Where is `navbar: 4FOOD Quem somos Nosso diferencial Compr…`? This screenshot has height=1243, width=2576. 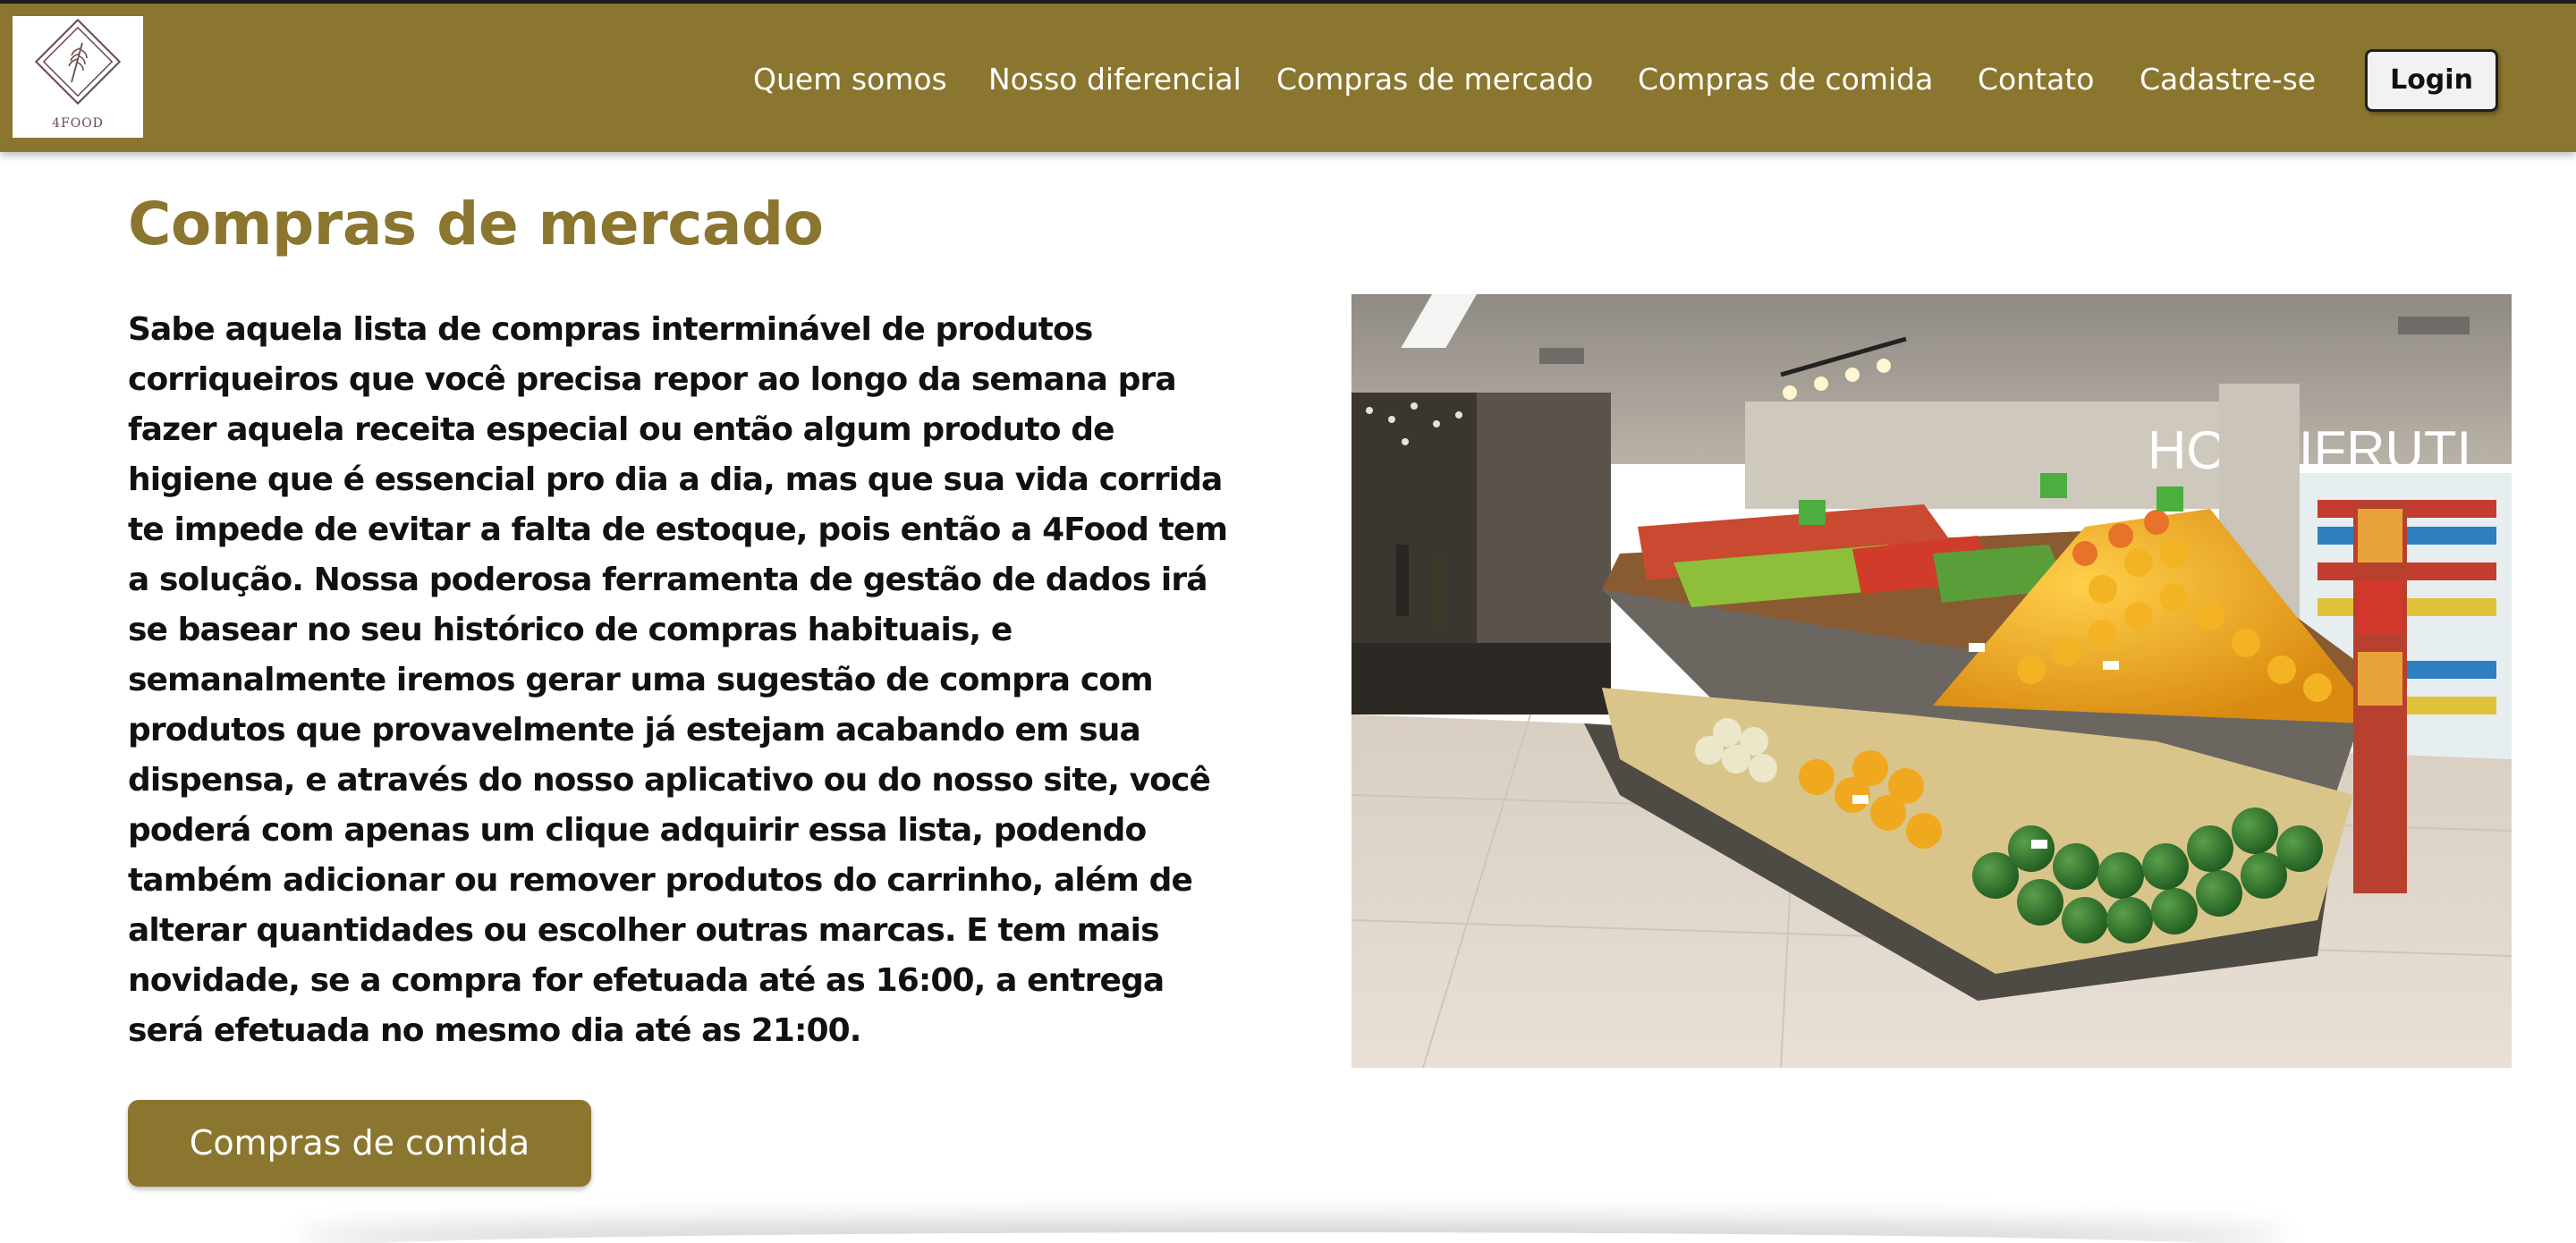 navbar: 4FOOD Quem somos Nosso diferencial Compr… is located at coordinates (1288, 78).